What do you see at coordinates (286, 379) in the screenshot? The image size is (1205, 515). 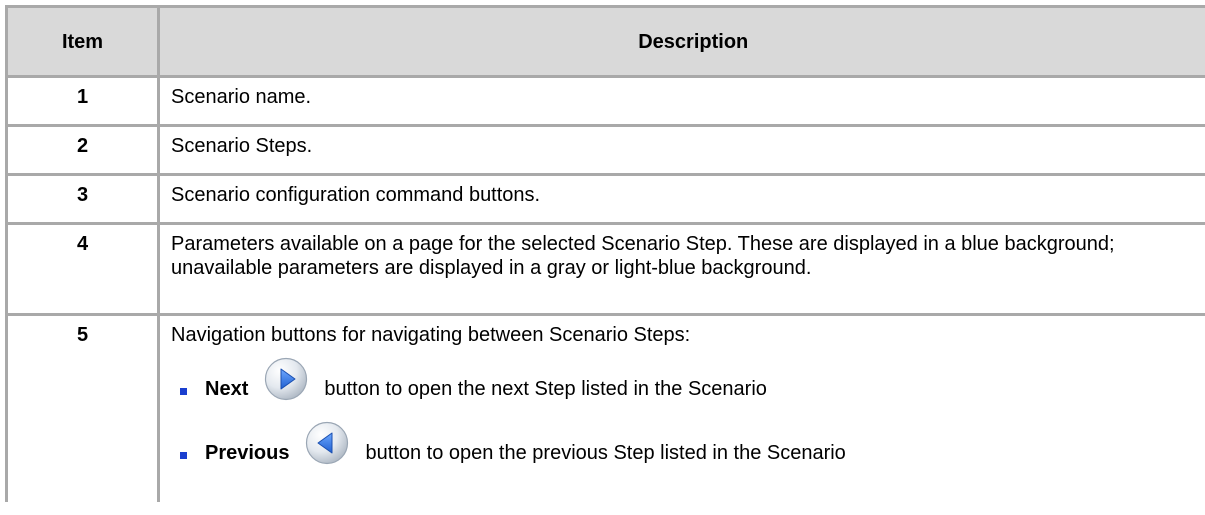 I see `next-arrow-icon` at bounding box center [286, 379].